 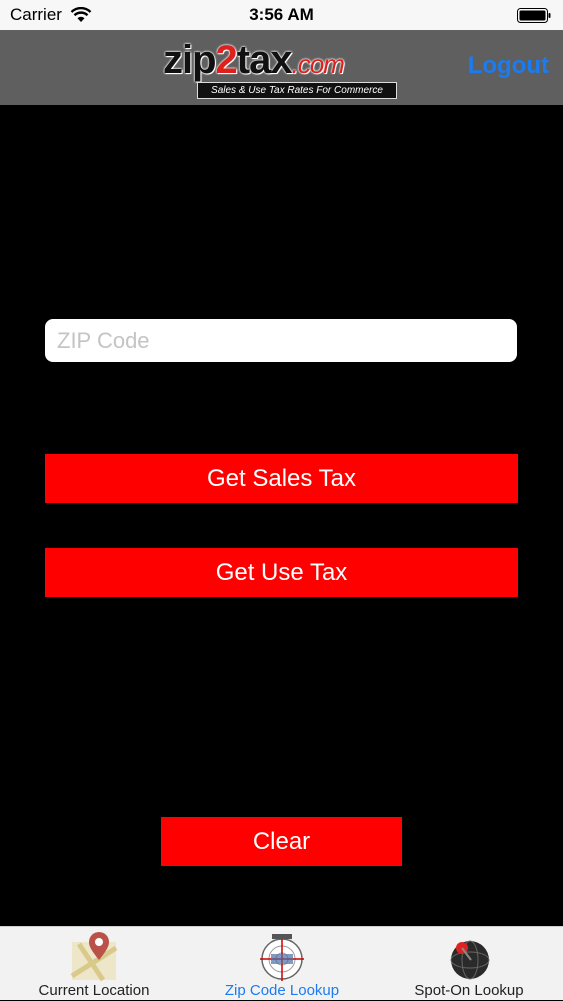 What do you see at coordinates (470, 960) in the screenshot?
I see `globe-pin-icon` at bounding box center [470, 960].